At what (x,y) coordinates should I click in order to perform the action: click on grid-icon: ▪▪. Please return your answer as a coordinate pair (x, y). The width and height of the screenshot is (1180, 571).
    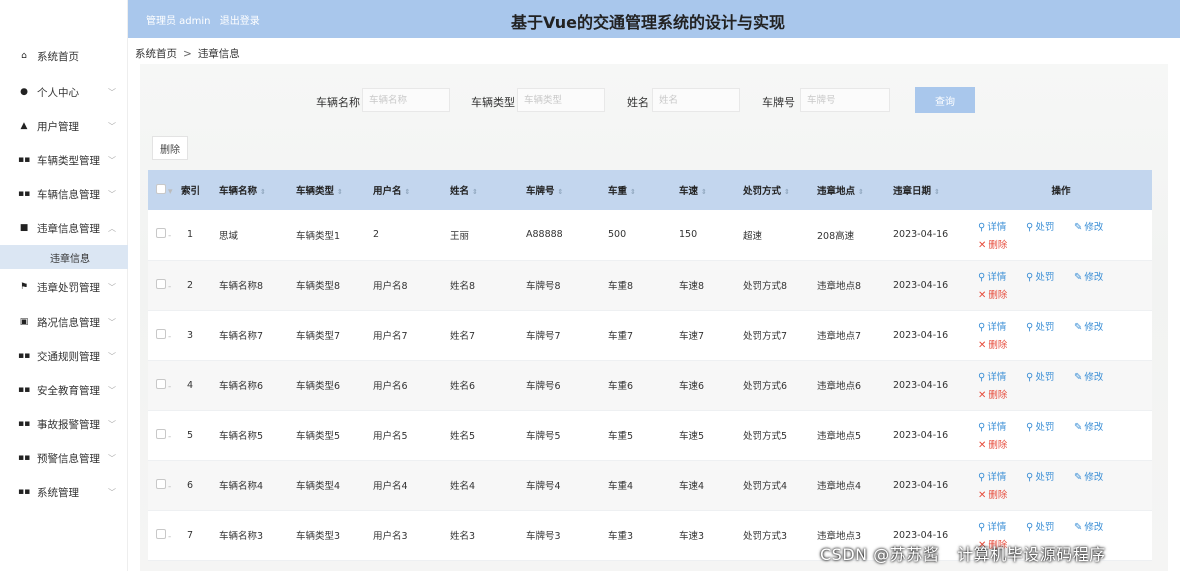
    Looking at the image, I should click on (24, 194).